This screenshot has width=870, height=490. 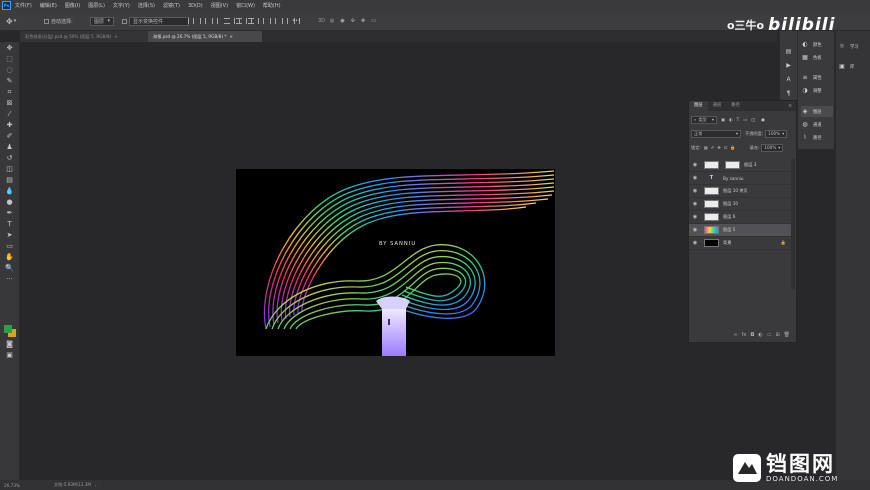 I want to click on layer-row: ◉ 图层 6, so click(x=740, y=217).